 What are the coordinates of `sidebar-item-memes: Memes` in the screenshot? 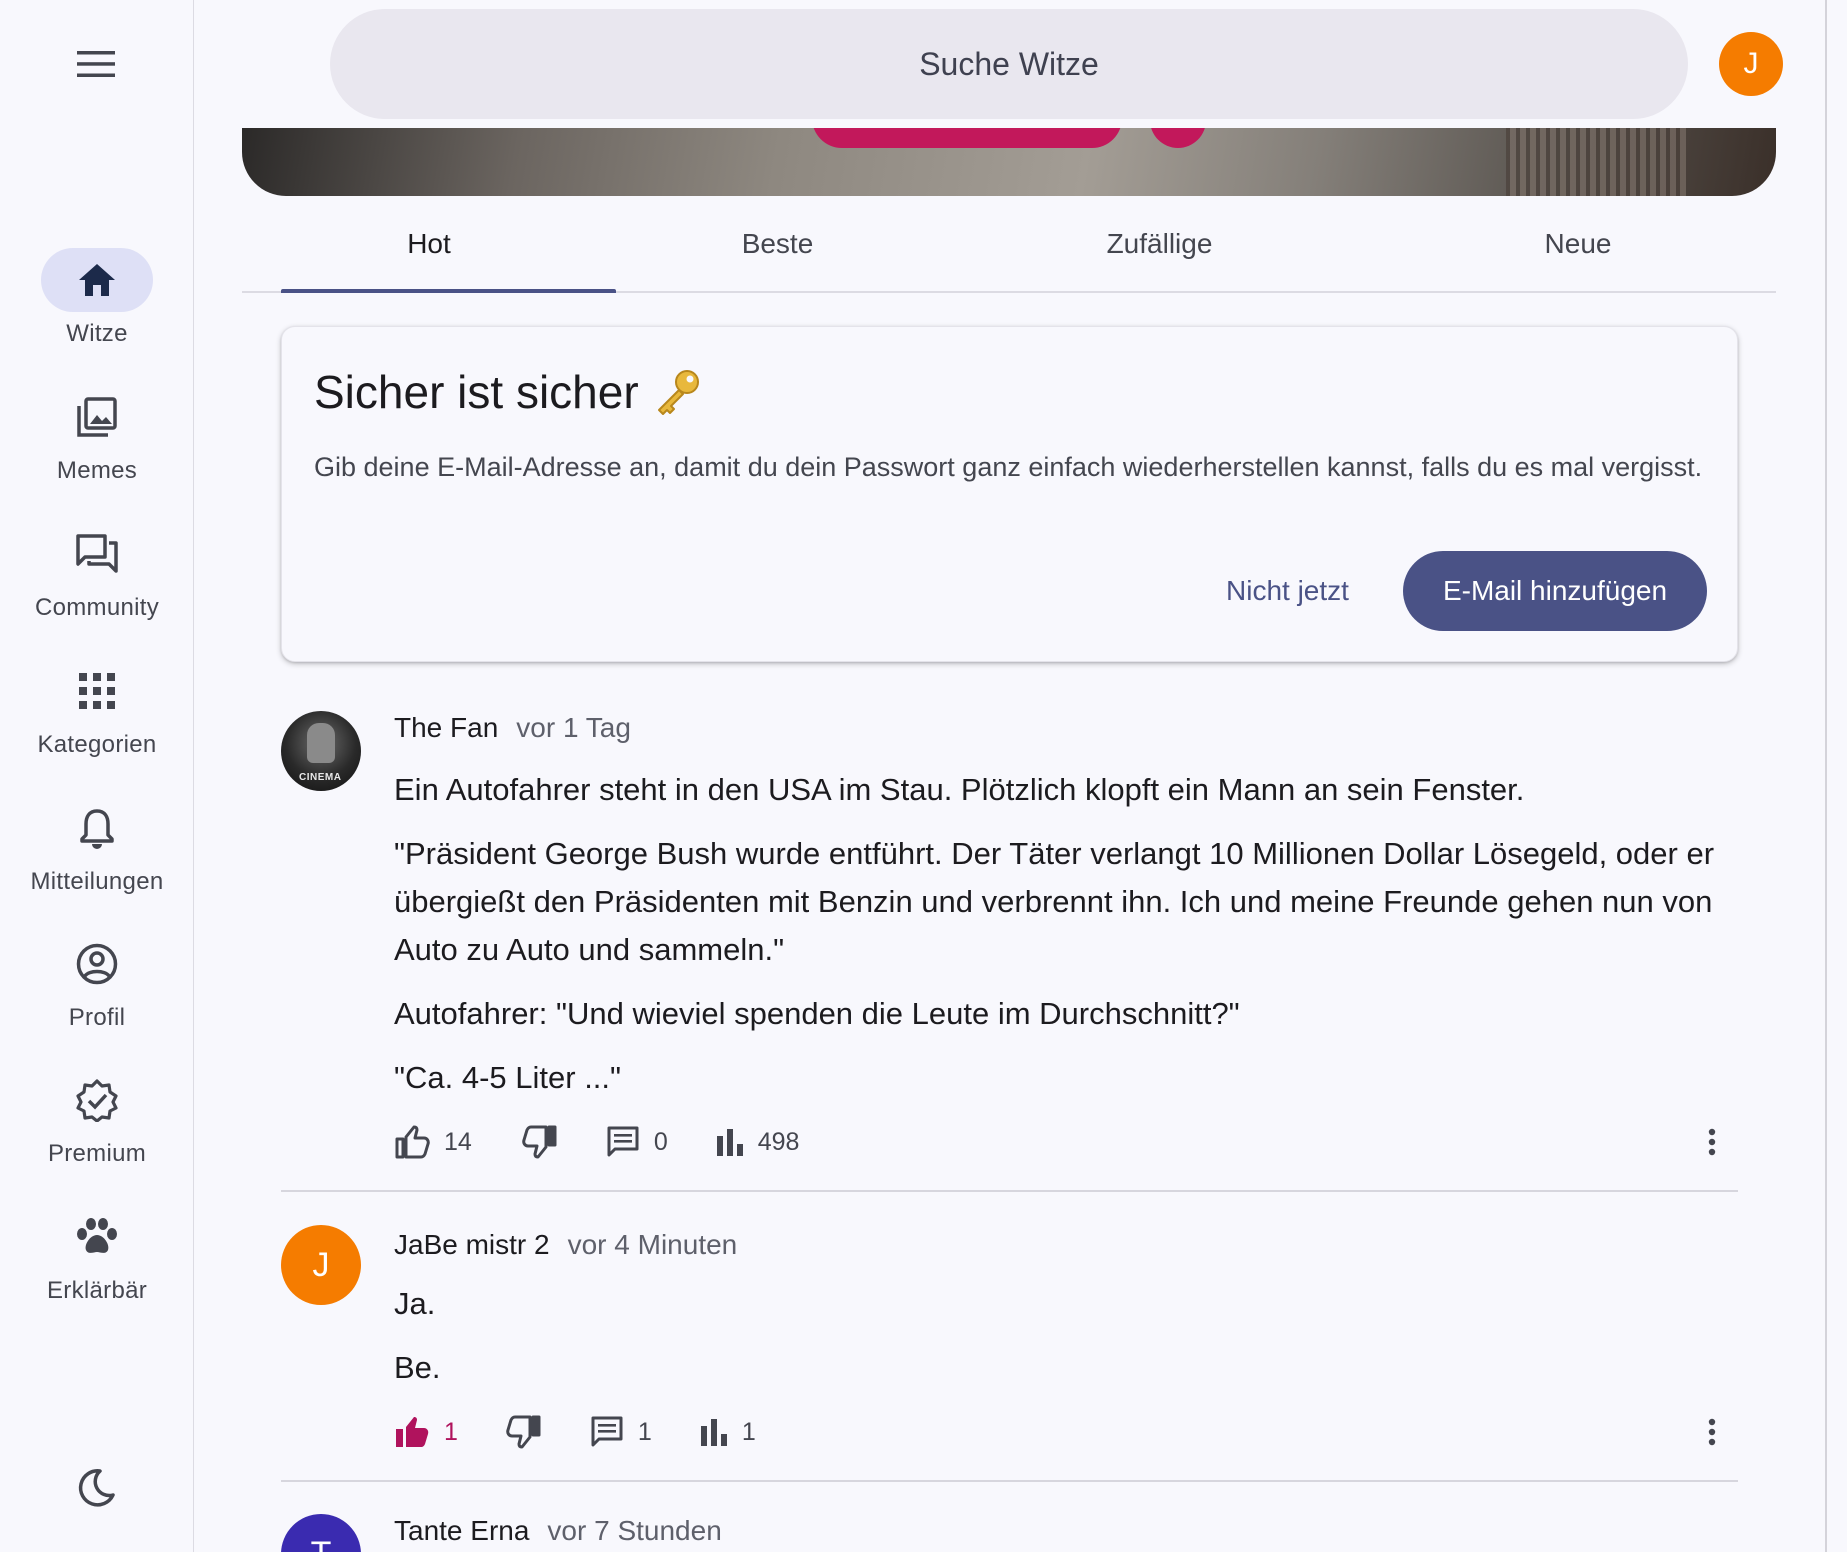 It's located at (97, 445).